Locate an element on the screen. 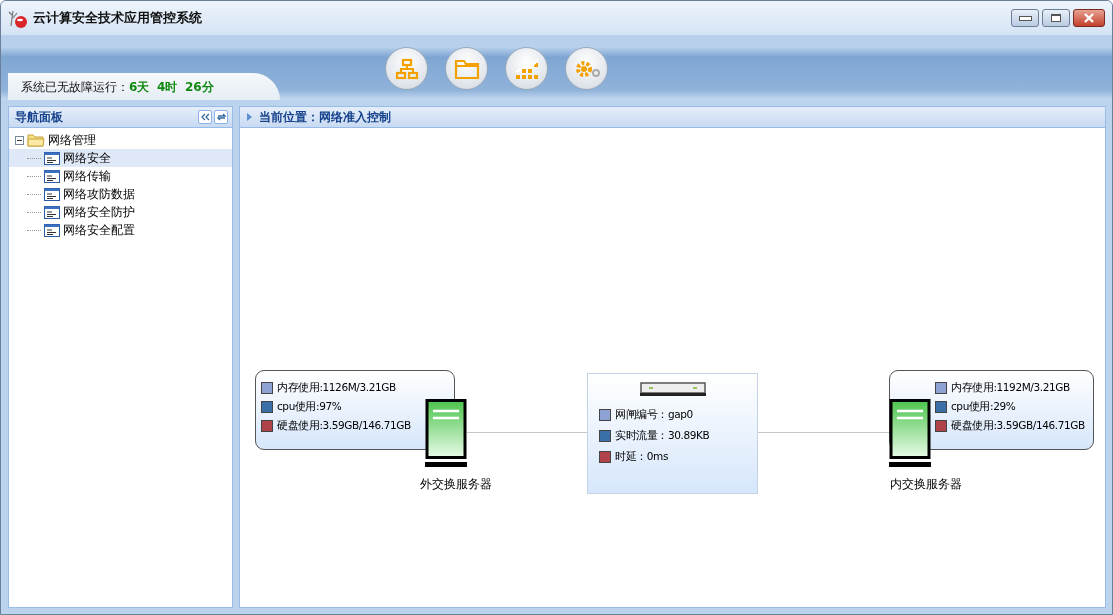 The width and height of the screenshot is (1113, 615). tree-item: 网络安全配置 is located at coordinates (120, 230).